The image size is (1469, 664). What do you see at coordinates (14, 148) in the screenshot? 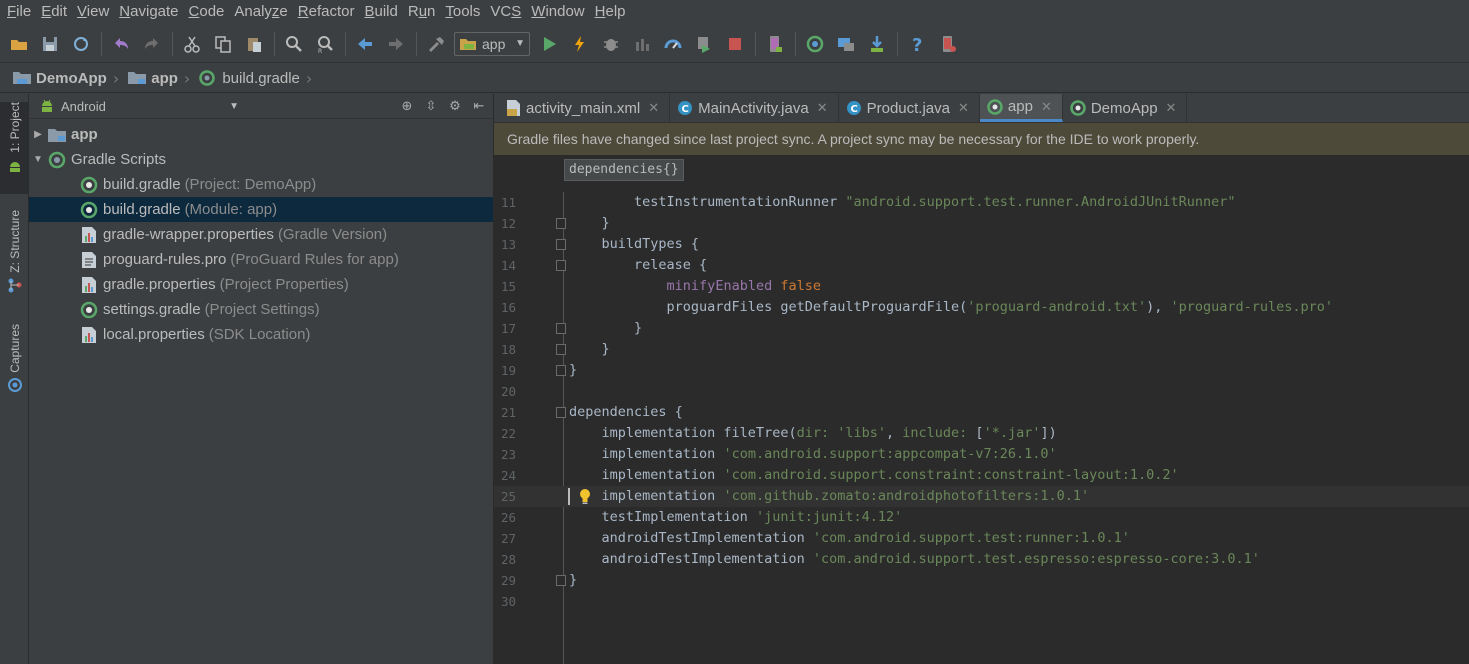
I see `tab-project: 1: Project` at bounding box center [14, 148].